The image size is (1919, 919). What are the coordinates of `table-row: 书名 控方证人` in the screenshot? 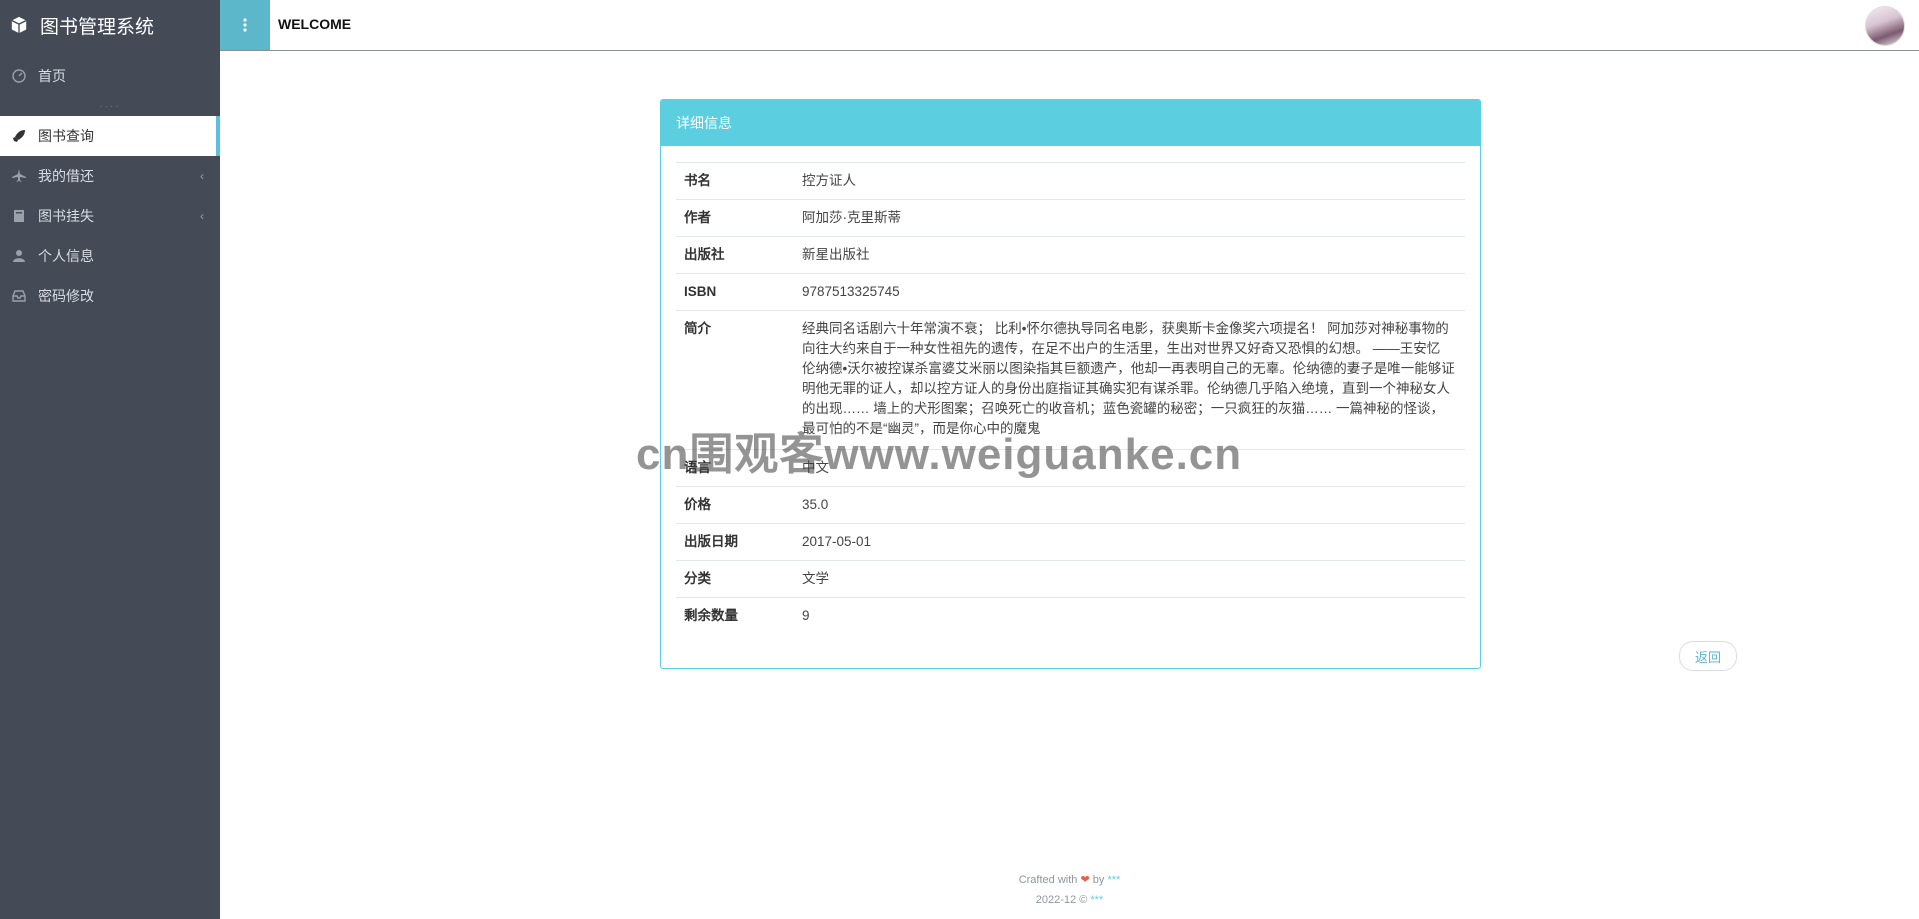 It's located at (1070, 181).